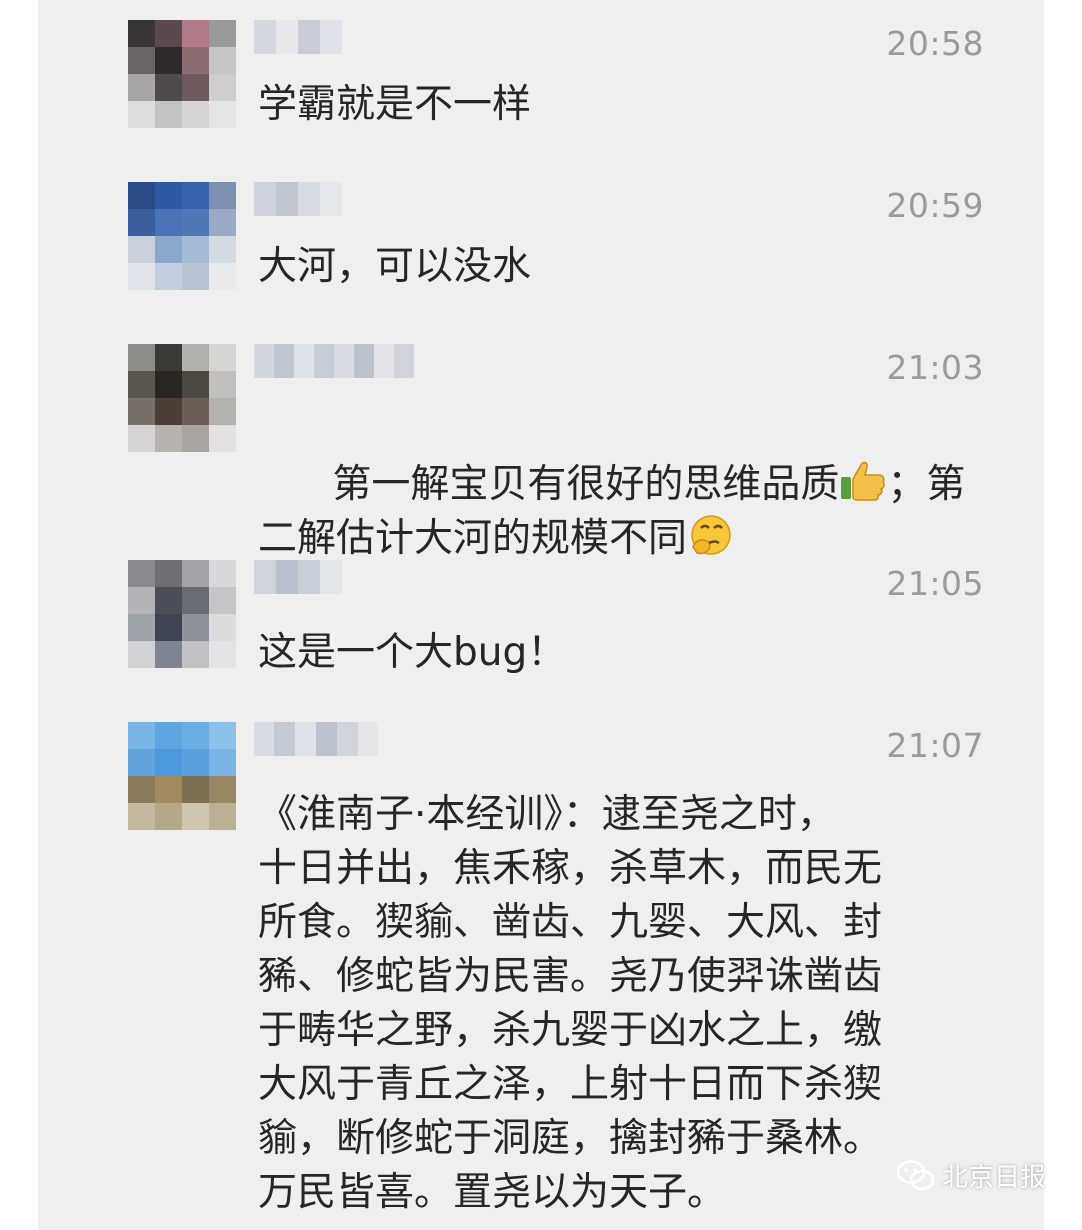  Describe the element at coordinates (935, 43) in the screenshot. I see `message-timestamp: 20:58` at that location.